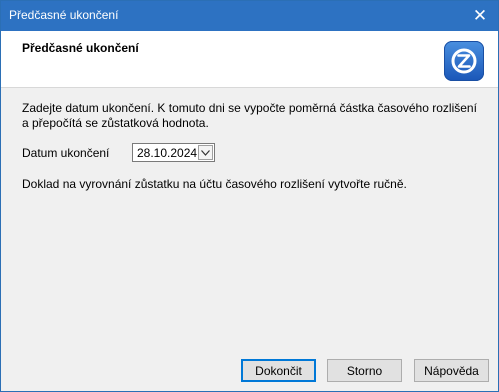  I want to click on date-label: Datum ukončení, so click(66, 153).